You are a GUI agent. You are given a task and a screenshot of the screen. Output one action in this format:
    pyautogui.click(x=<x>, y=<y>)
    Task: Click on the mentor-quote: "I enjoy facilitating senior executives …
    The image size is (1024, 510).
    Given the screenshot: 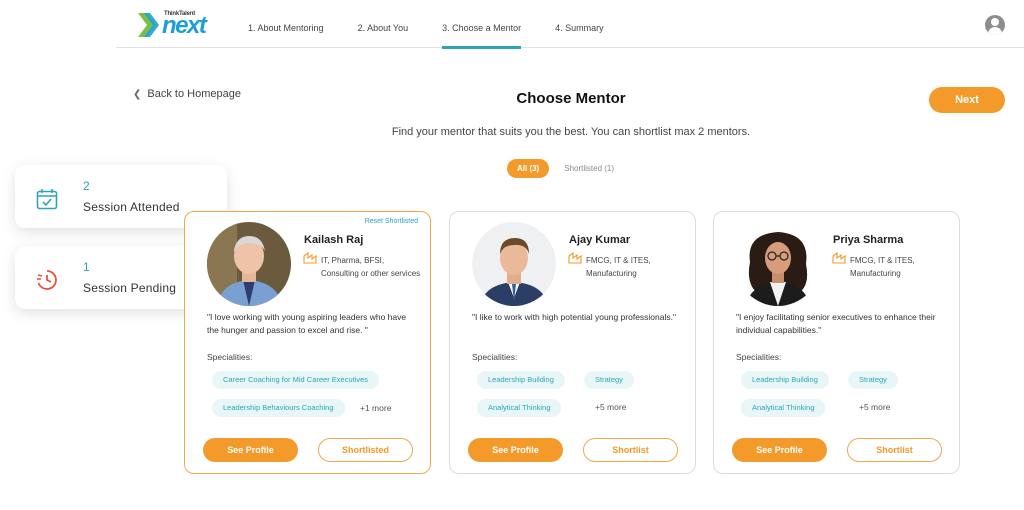 What is the action you would take?
    pyautogui.click(x=836, y=323)
    